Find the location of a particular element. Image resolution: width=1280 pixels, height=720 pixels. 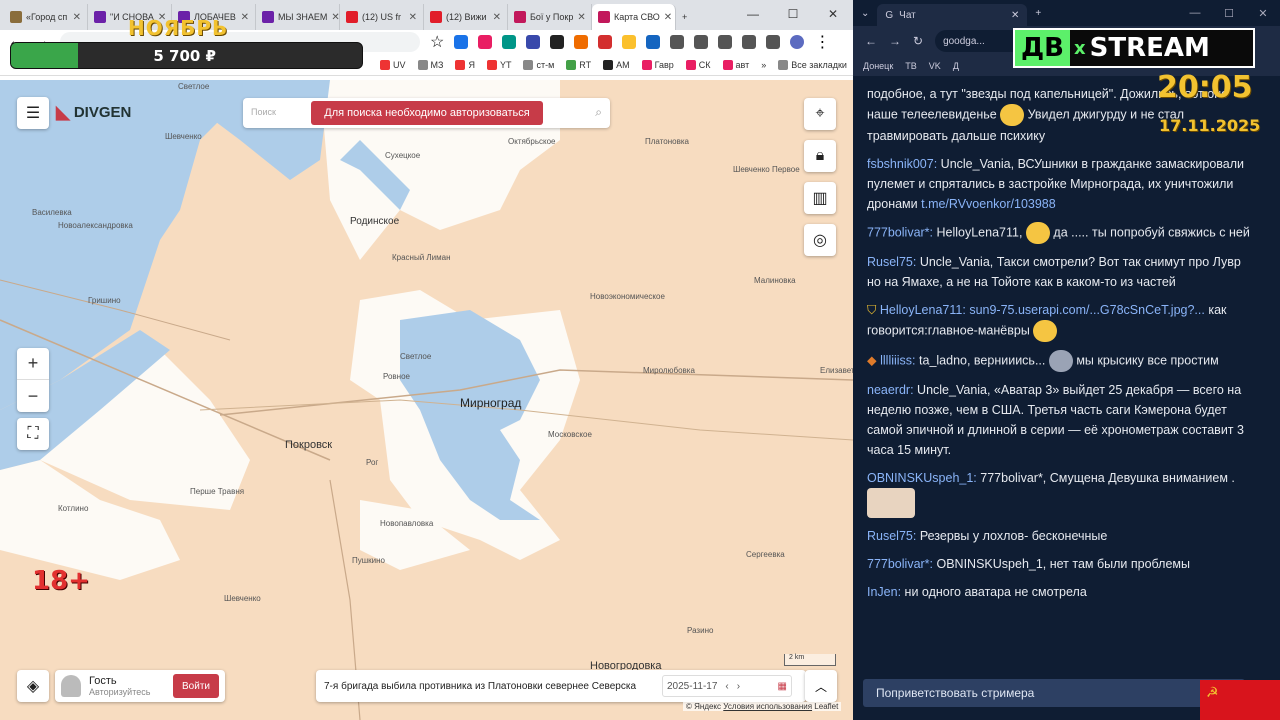

chat-username: neaerdr: is located at coordinates (890, 390).